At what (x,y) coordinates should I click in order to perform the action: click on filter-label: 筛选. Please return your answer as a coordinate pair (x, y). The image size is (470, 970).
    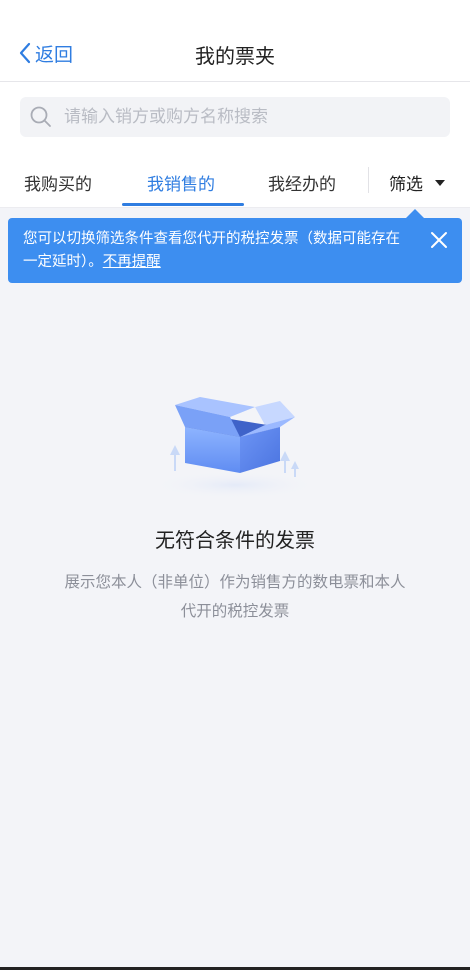
    Looking at the image, I should click on (406, 185).